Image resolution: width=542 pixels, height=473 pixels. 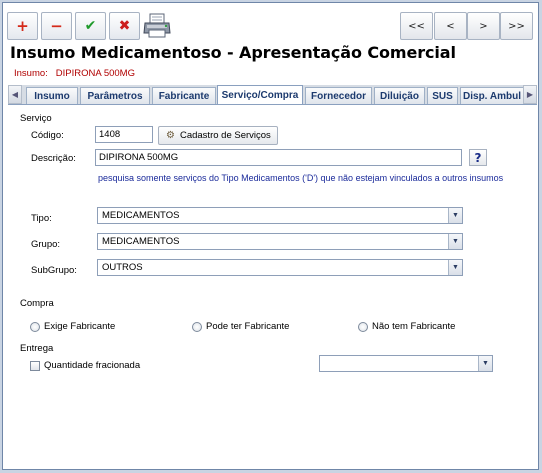 I want to click on previous-icon: <, so click(x=450, y=26).